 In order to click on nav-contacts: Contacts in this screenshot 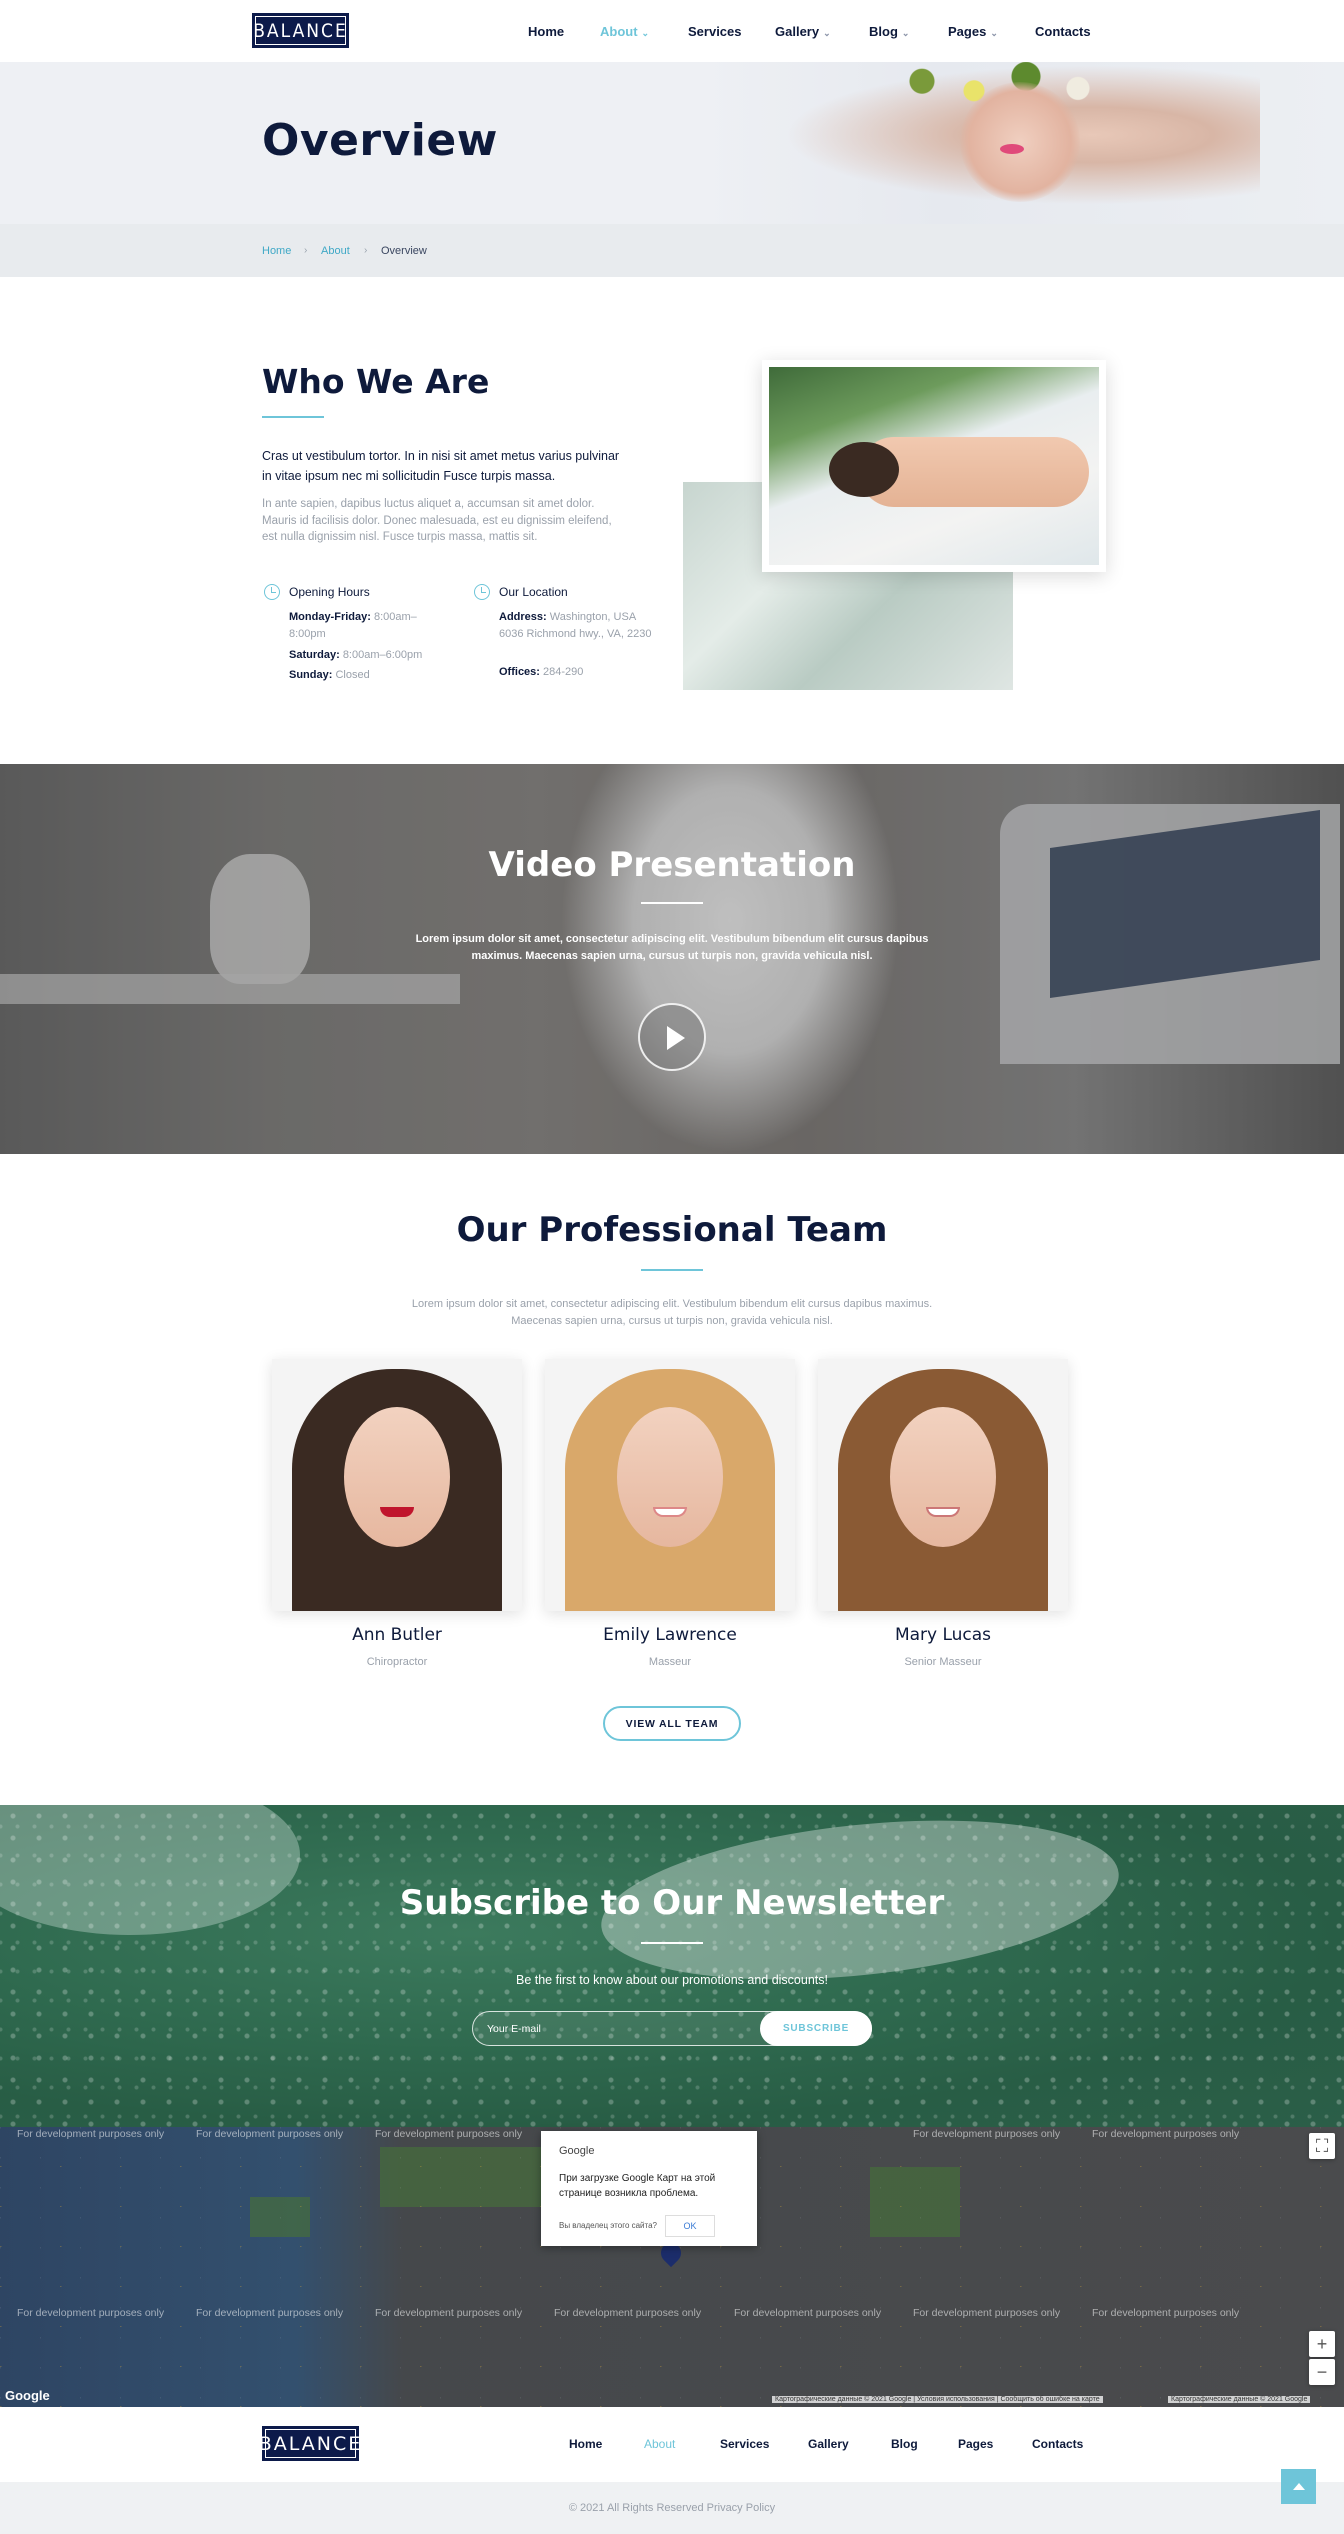, I will do `click(1063, 31)`.